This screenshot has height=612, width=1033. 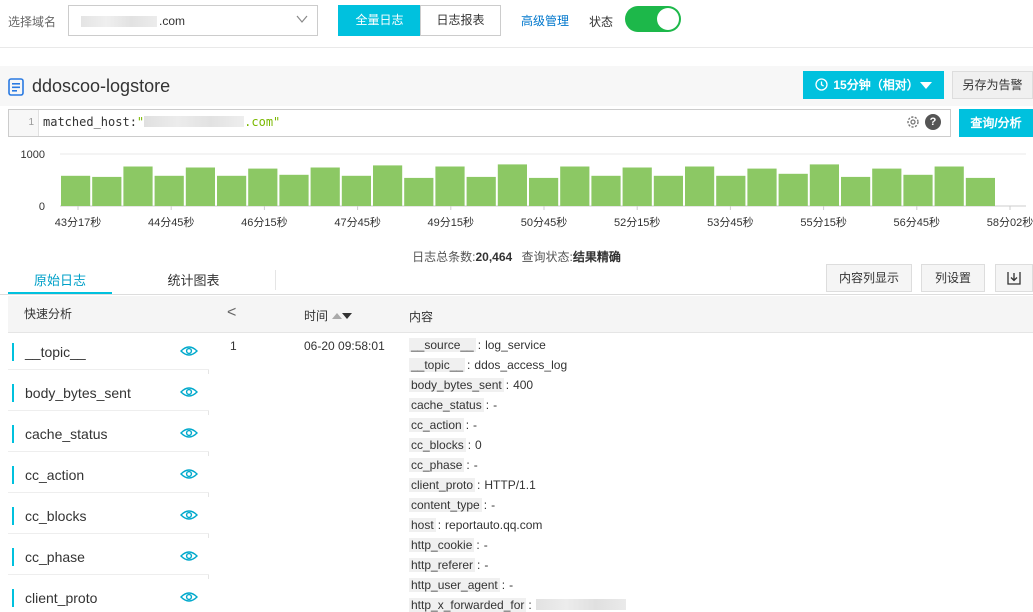 What do you see at coordinates (992, 85) in the screenshot?
I see `save-as-alert-button: 另存为告警` at bounding box center [992, 85].